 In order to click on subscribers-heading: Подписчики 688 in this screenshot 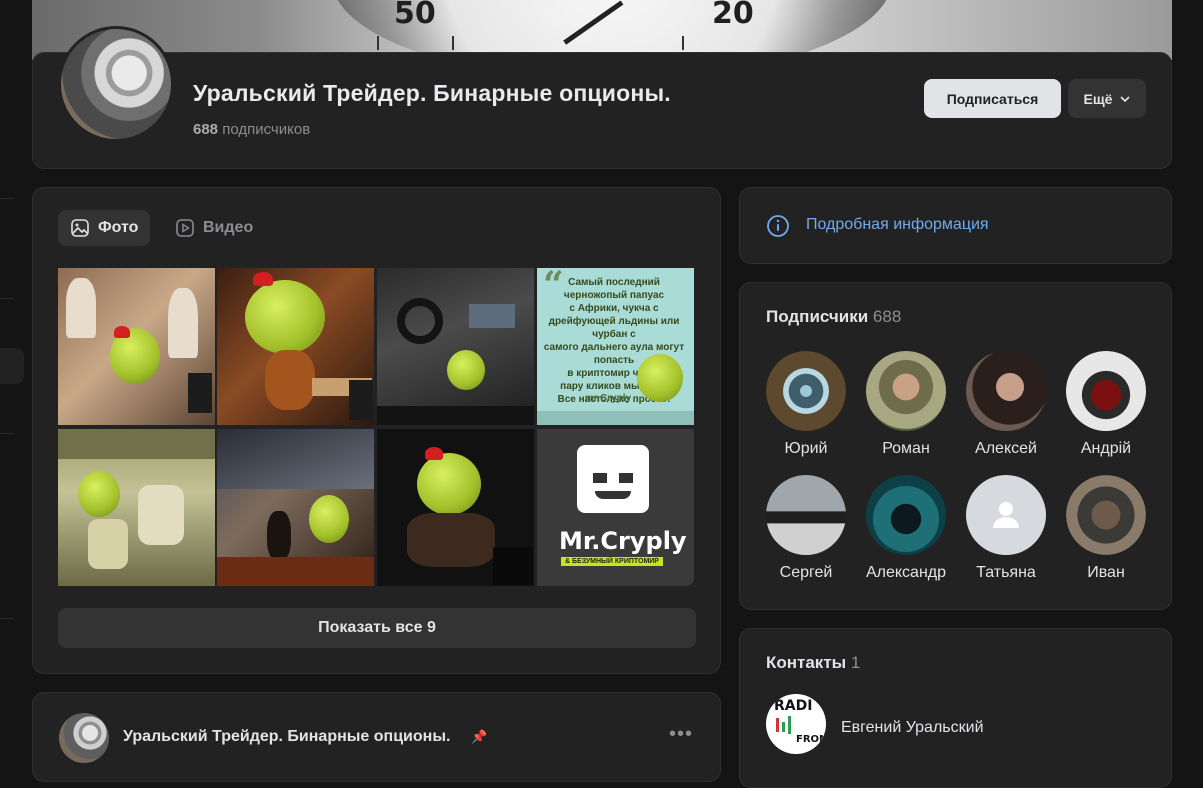, I will do `click(833, 317)`.